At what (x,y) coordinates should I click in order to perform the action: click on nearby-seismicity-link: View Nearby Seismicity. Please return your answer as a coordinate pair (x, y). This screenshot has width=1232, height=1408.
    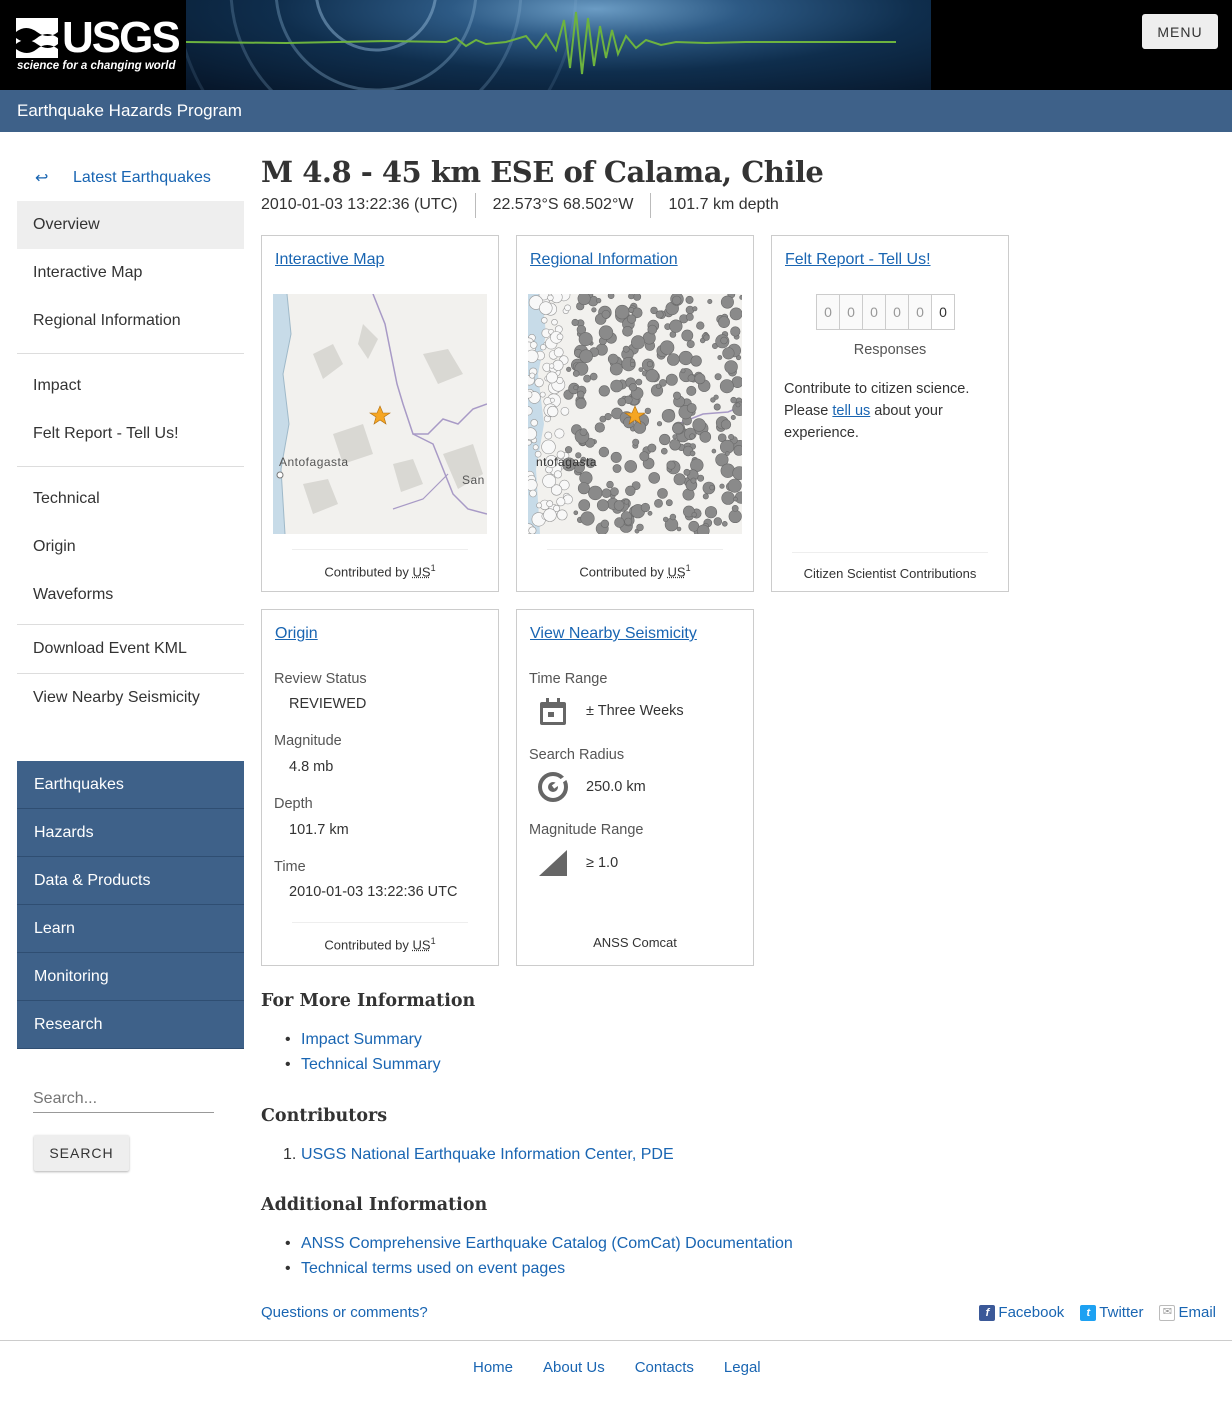
    Looking at the image, I should click on (613, 634).